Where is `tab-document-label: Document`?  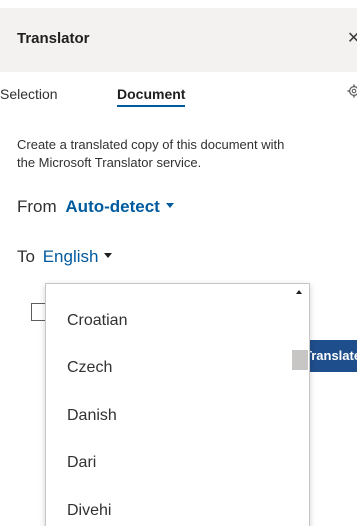
tab-document-label: Document is located at coordinates (151, 94).